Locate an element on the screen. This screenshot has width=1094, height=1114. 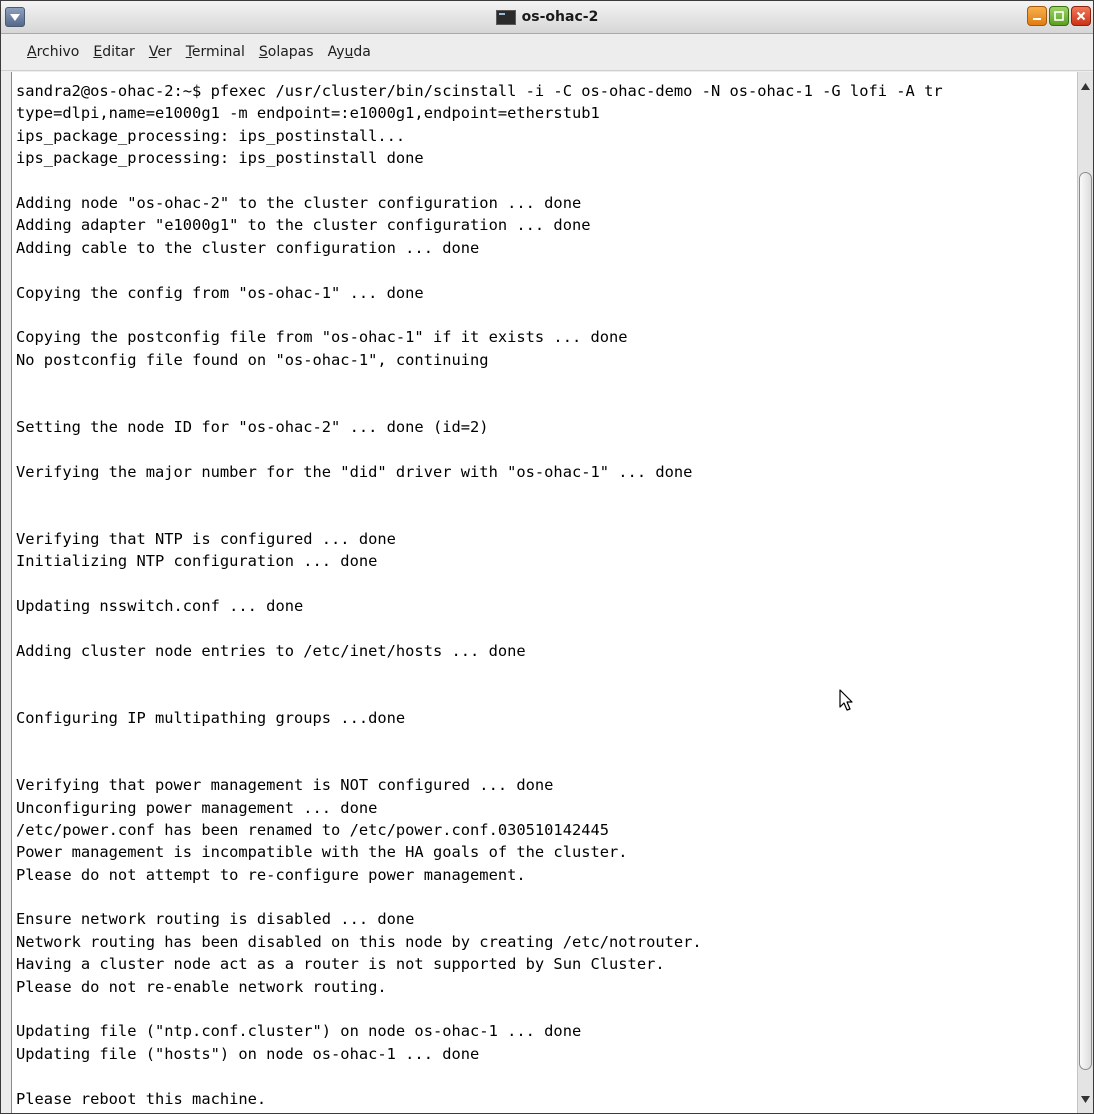
menu-solapas-mnemonic: S is located at coordinates (263, 52).